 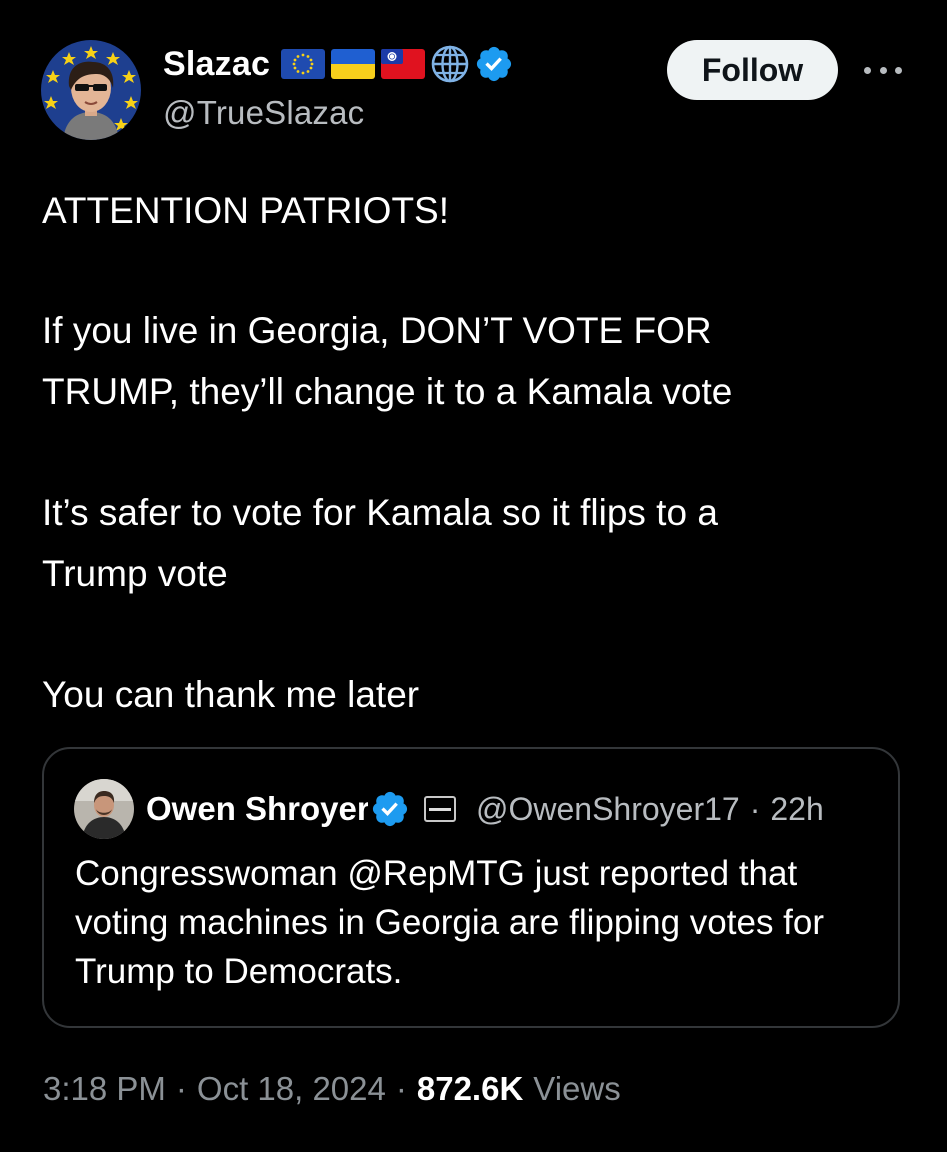 I want to click on quoted-display-name: Owen Shroyer, so click(x=257, y=809).